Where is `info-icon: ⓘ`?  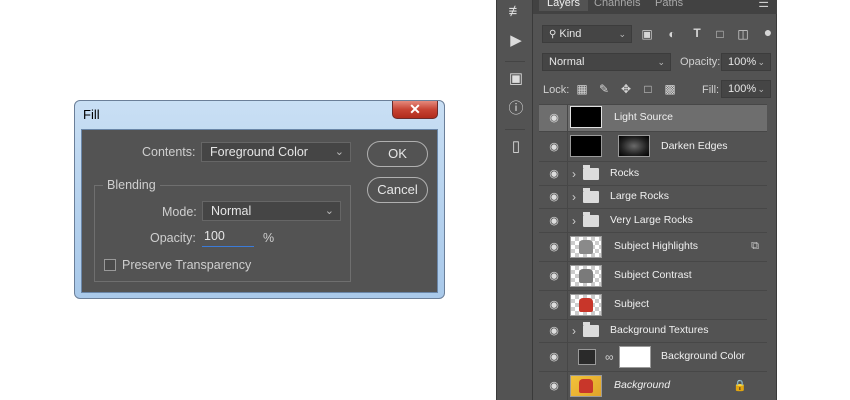 info-icon: ⓘ is located at coordinates (516, 109).